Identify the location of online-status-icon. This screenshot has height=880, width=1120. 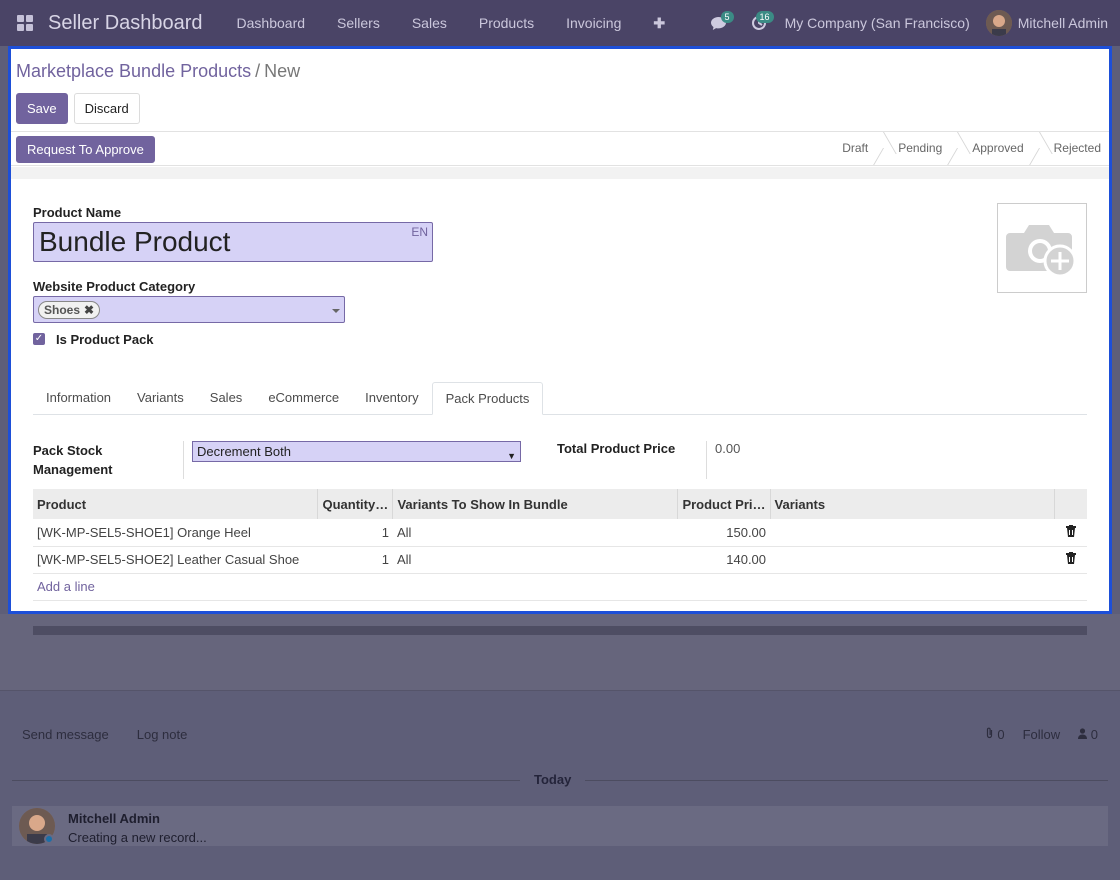
(49, 839).